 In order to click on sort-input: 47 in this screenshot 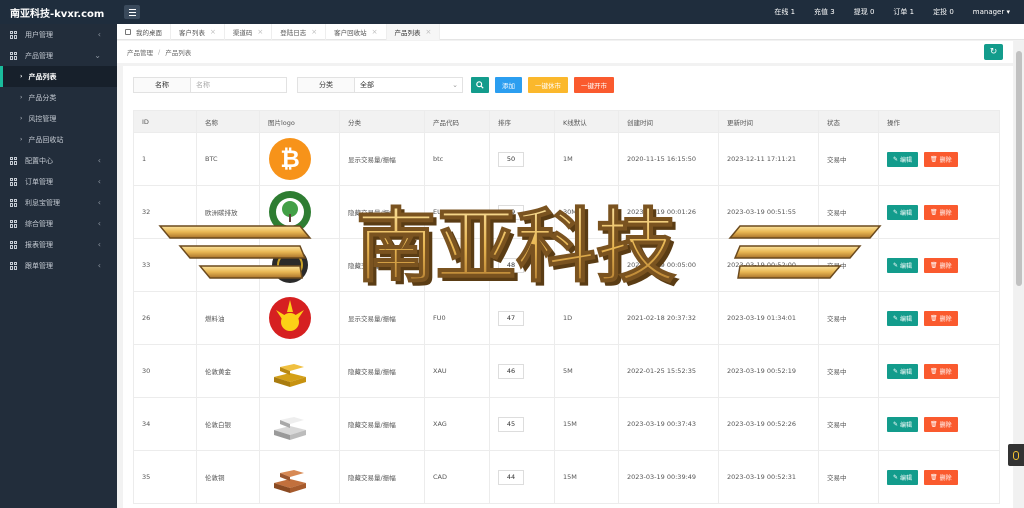, I will do `click(511, 318)`.